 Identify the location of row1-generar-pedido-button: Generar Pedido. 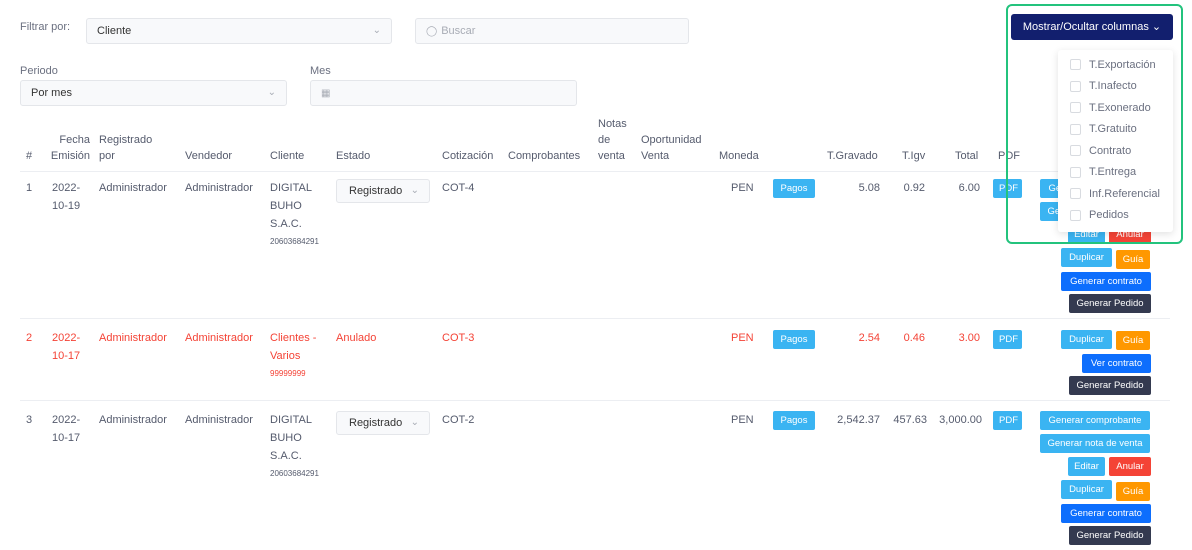
(1110, 303).